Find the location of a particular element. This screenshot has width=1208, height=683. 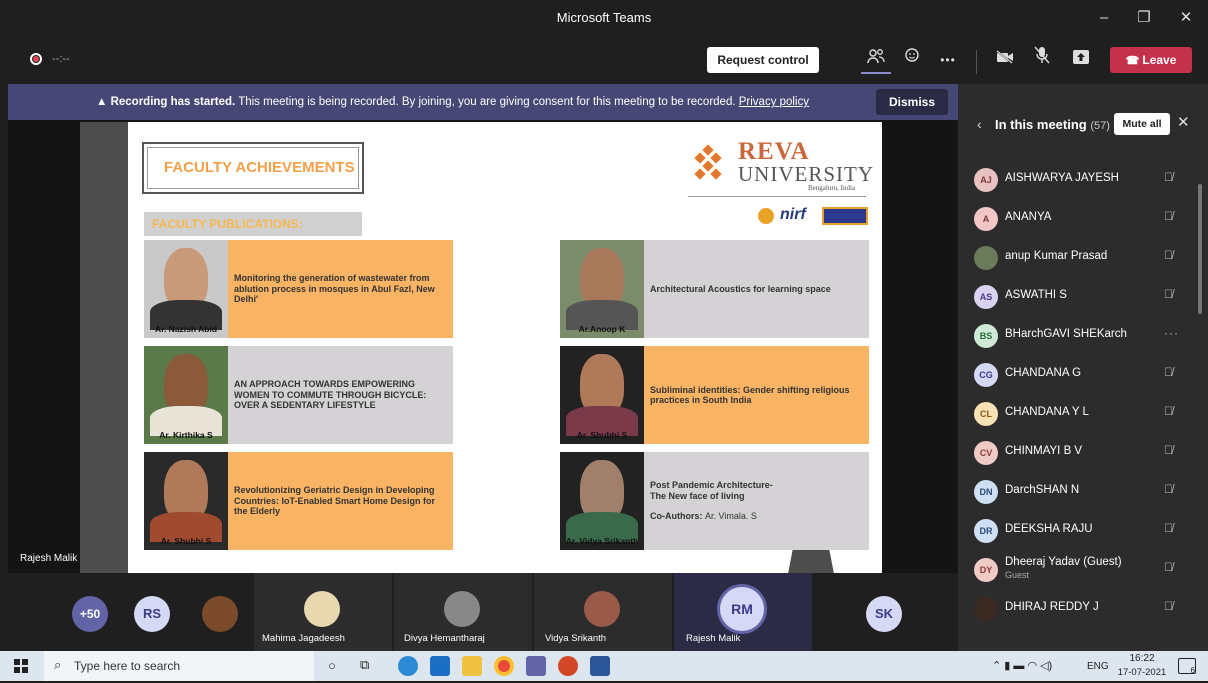

participant-row: CV CHINMAYI B V 🎙̸ is located at coordinates (1076, 452).